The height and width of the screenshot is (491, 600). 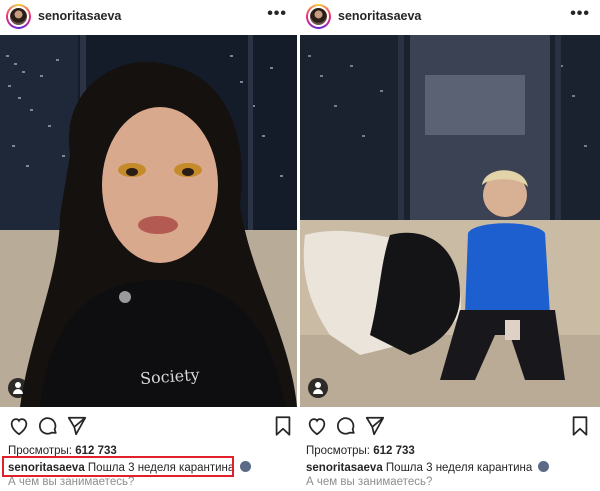 I want to click on caption-username: senoritasaeva, so click(x=344, y=468).